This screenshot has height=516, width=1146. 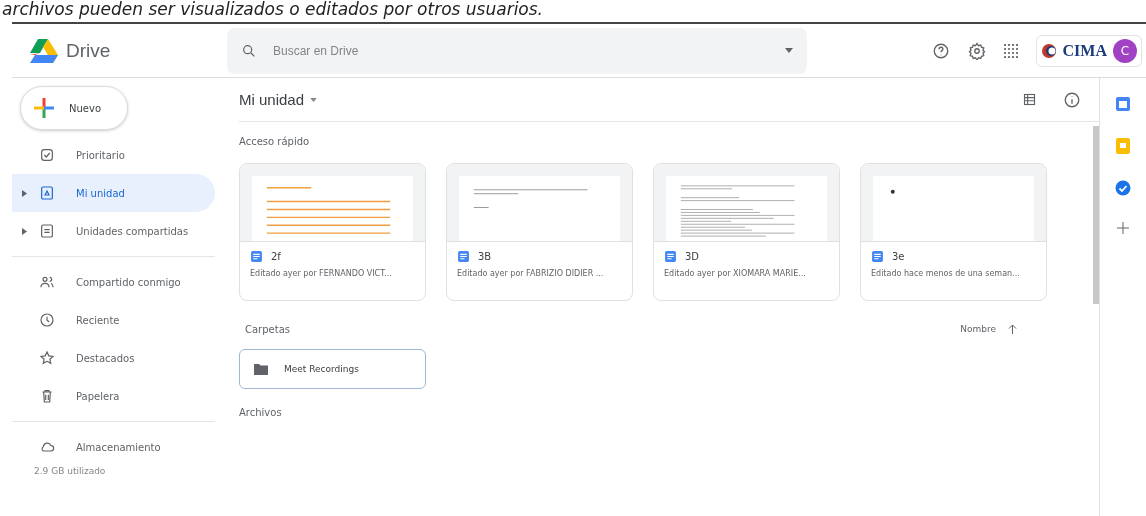 I want to click on drive-logo-icon, so click(x=43, y=50).